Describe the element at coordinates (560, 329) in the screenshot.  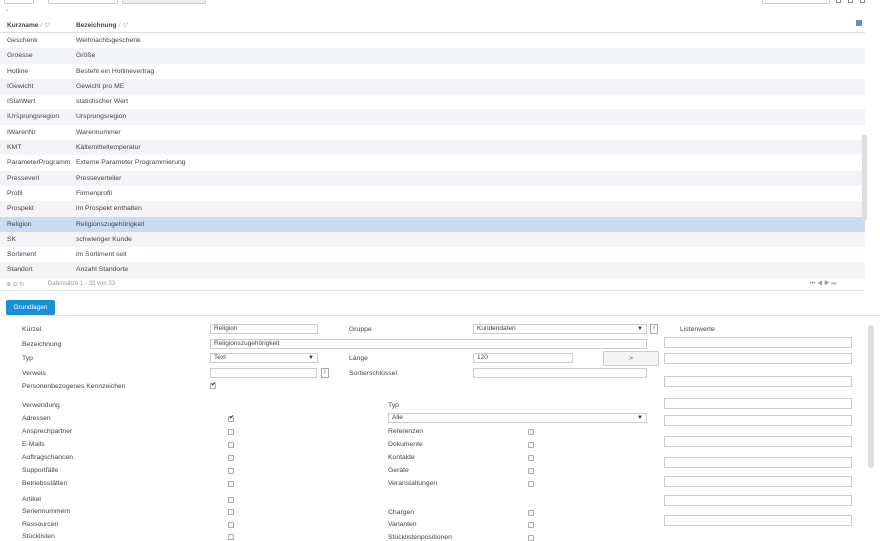
I see `gruppe-select: Kundendaten ▼` at that location.